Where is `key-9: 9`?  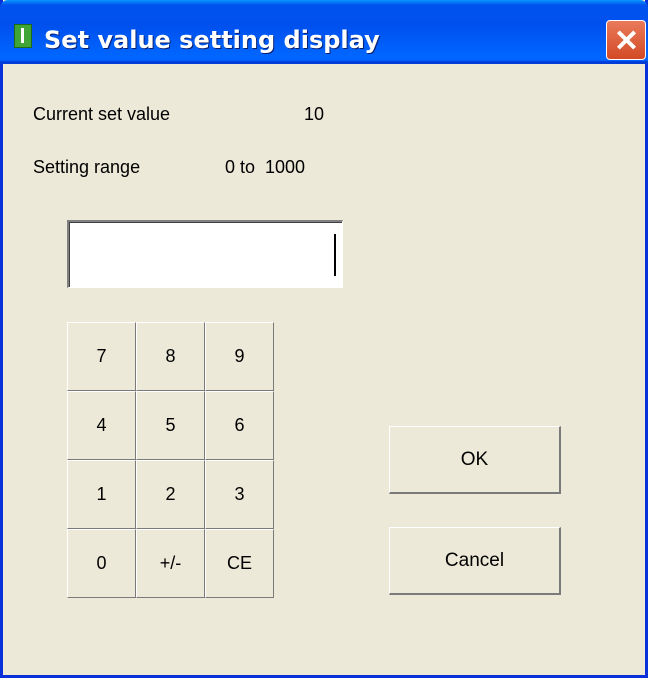
key-9: 9 is located at coordinates (239, 356).